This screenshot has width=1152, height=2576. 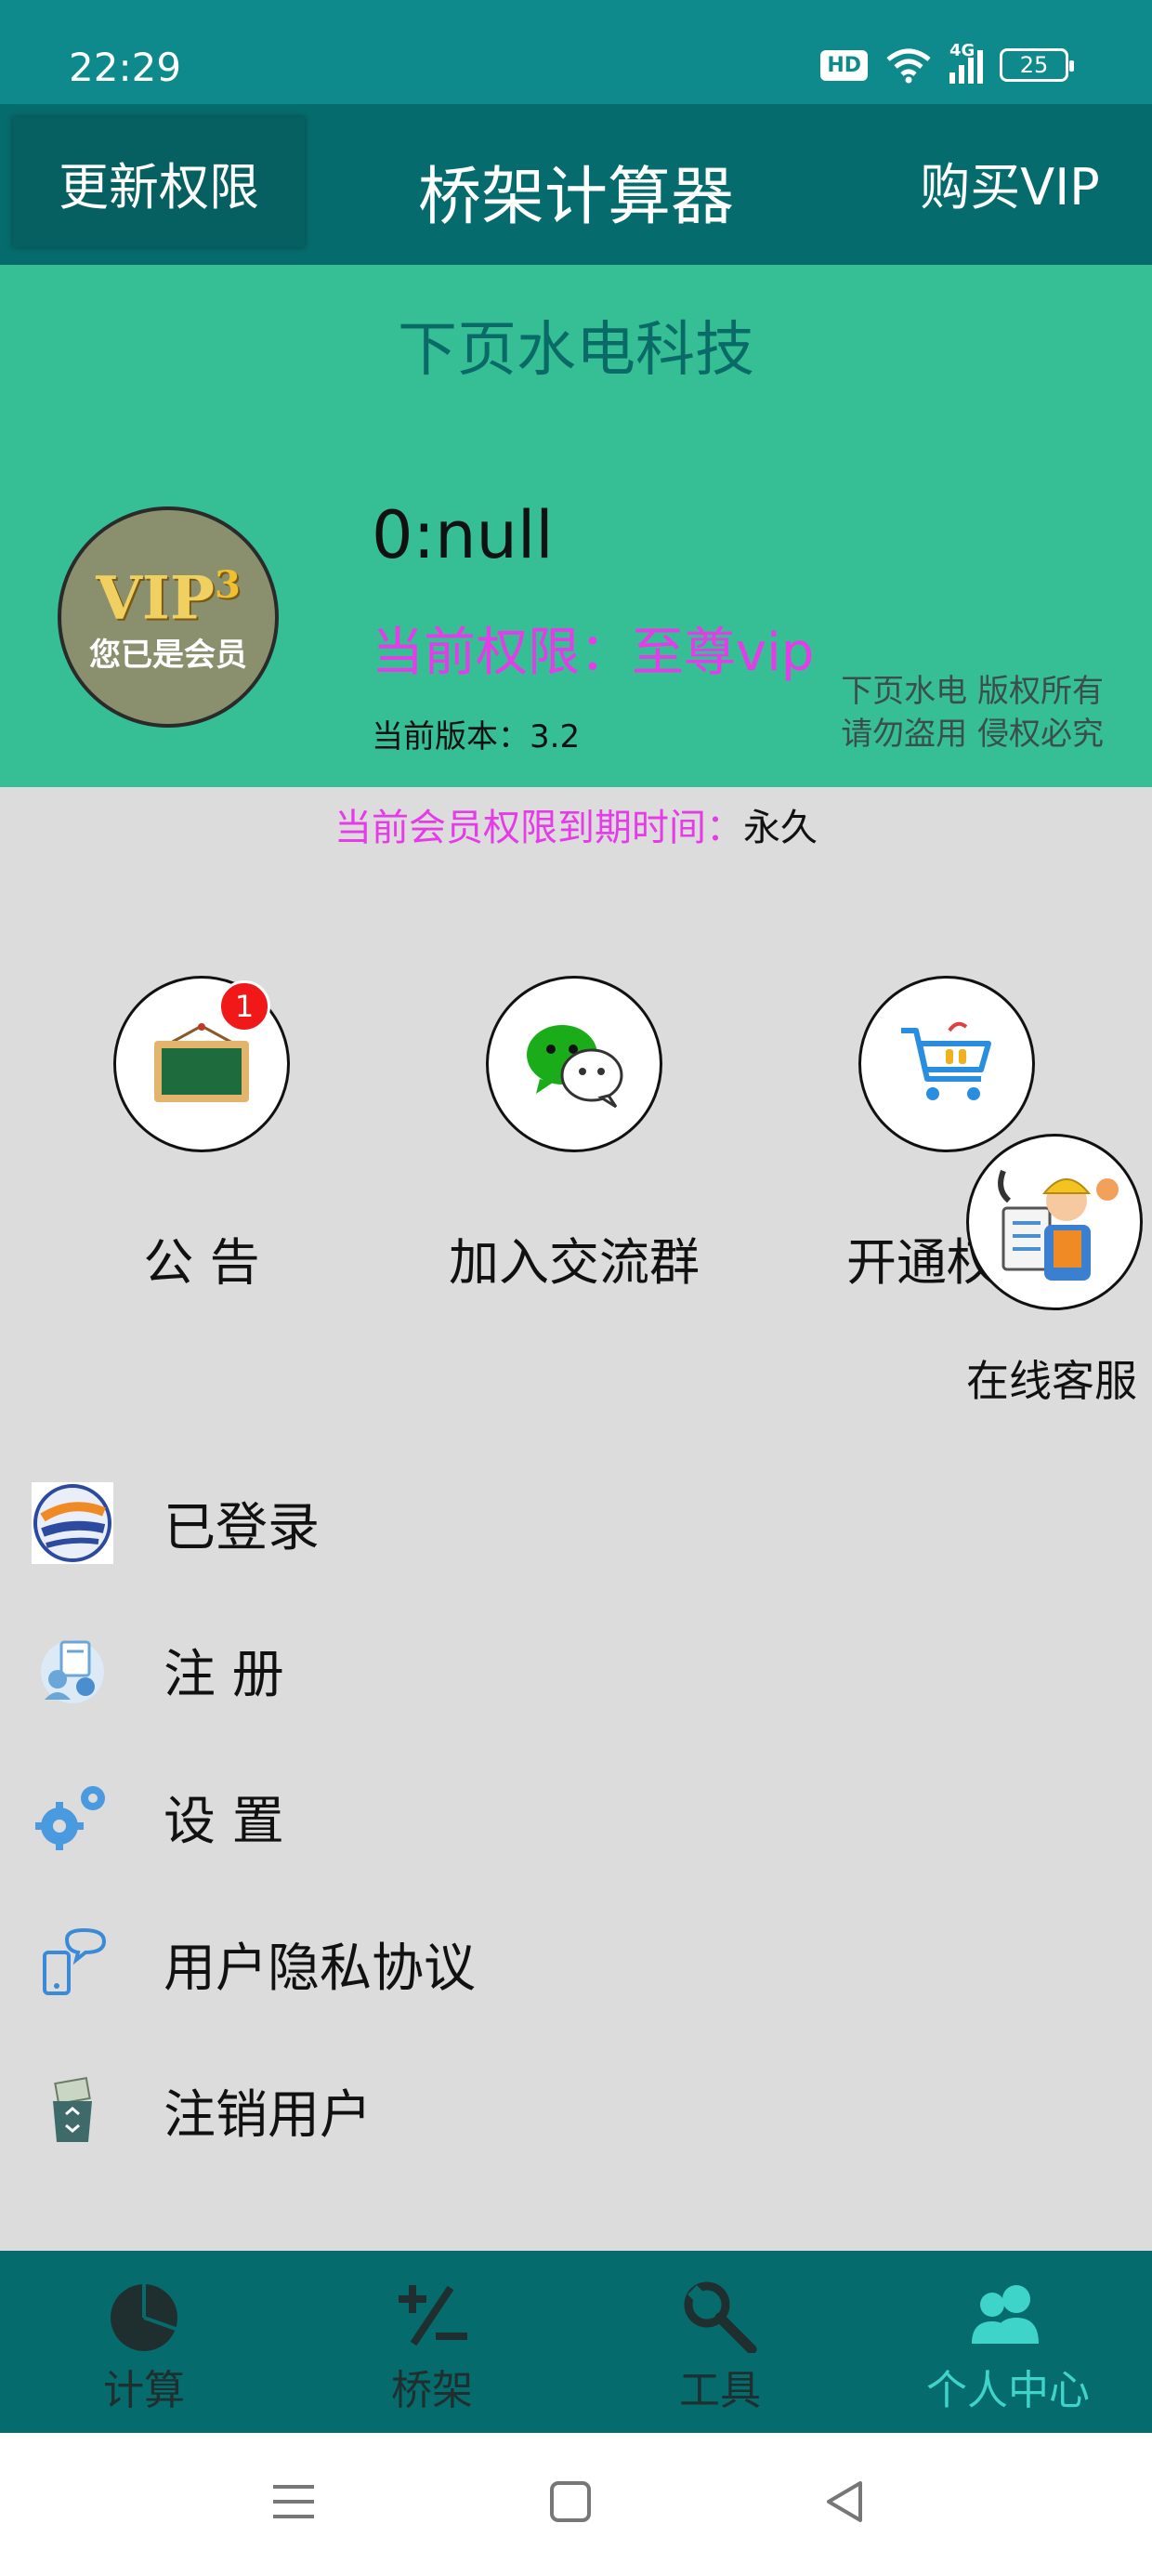 I want to click on vip-badge-logo: VIP3, so click(x=168, y=598).